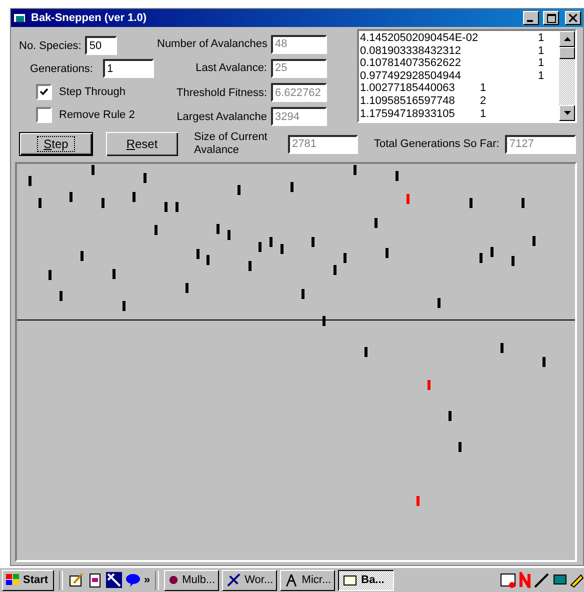 The height and width of the screenshot is (592, 584). What do you see at coordinates (61, 68) in the screenshot?
I see `generations-label: Generations:` at bounding box center [61, 68].